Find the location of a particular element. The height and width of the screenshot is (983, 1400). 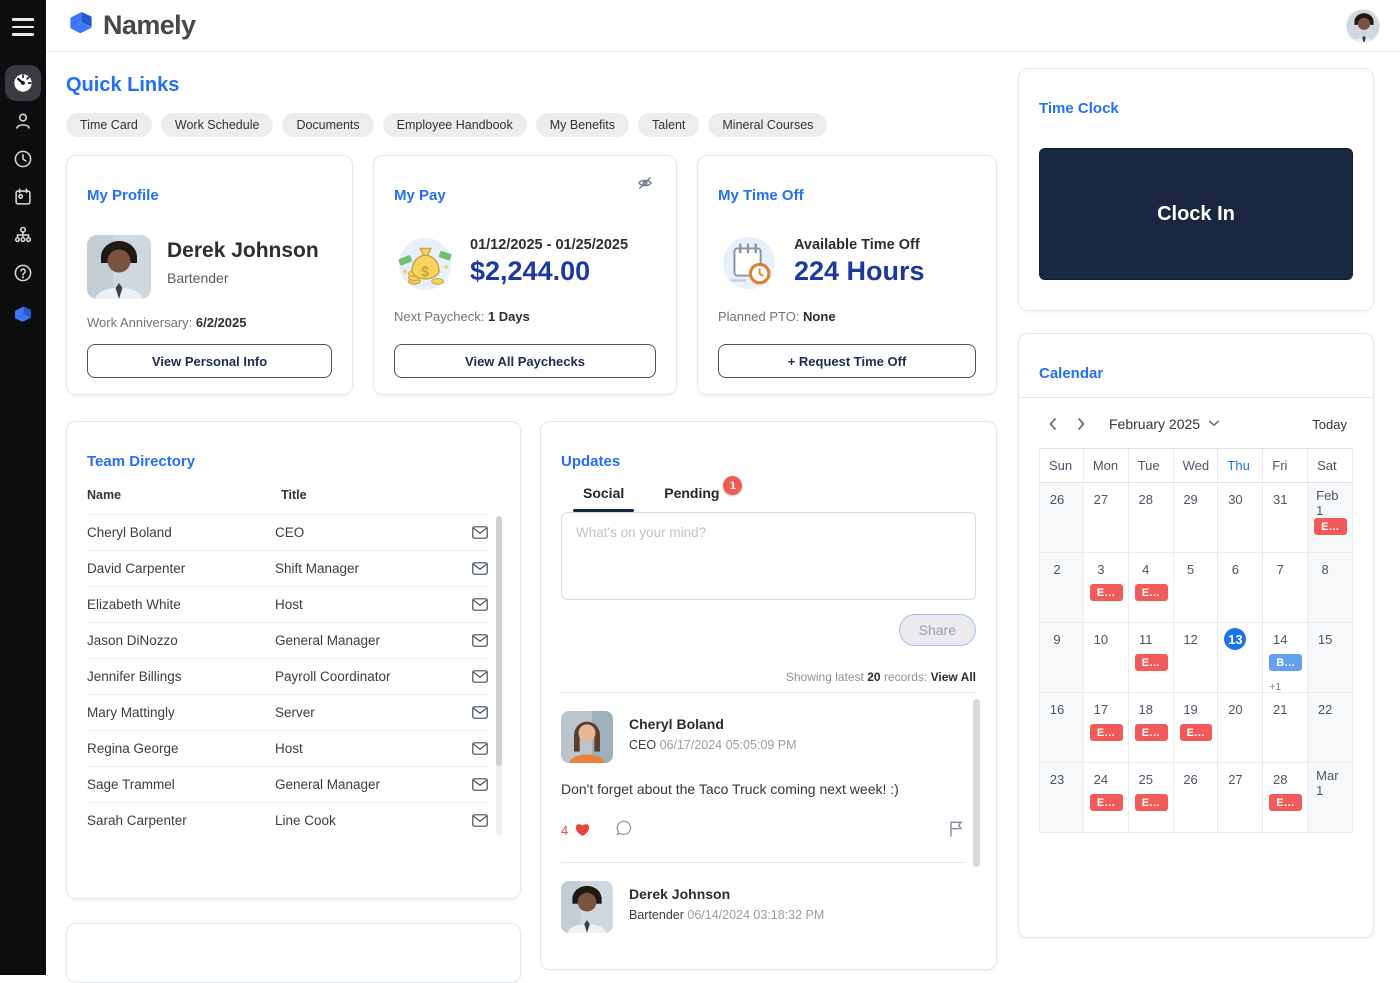

calendar-day-cell: 9 is located at coordinates (1061, 658).